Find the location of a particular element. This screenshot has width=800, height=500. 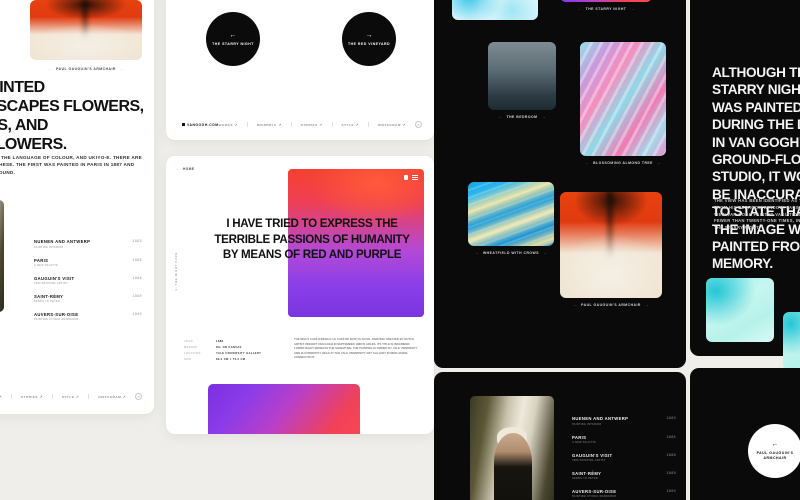

right-artwork-primary is located at coordinates (740, 310).